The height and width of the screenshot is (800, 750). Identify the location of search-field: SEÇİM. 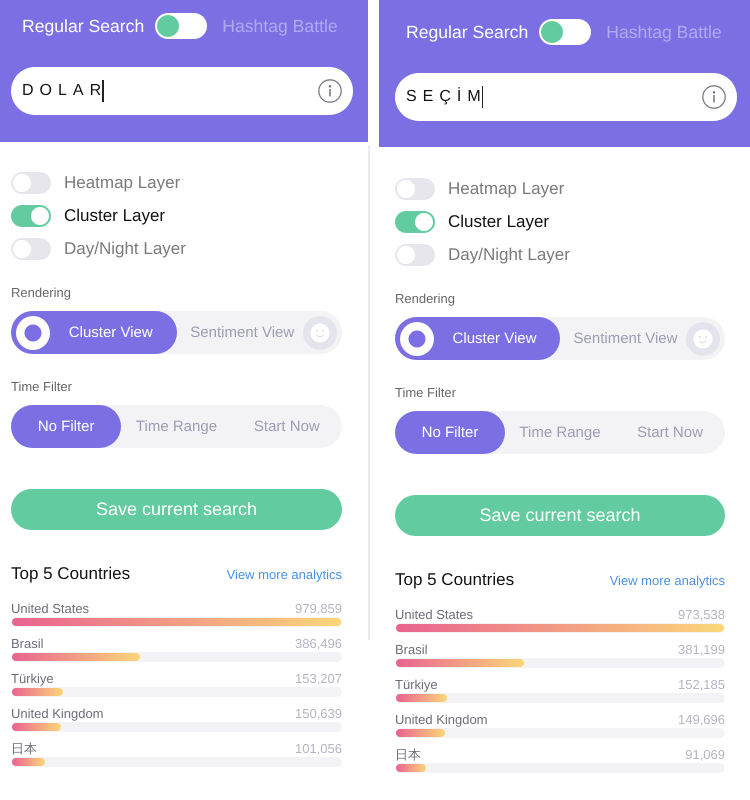
(566, 97).